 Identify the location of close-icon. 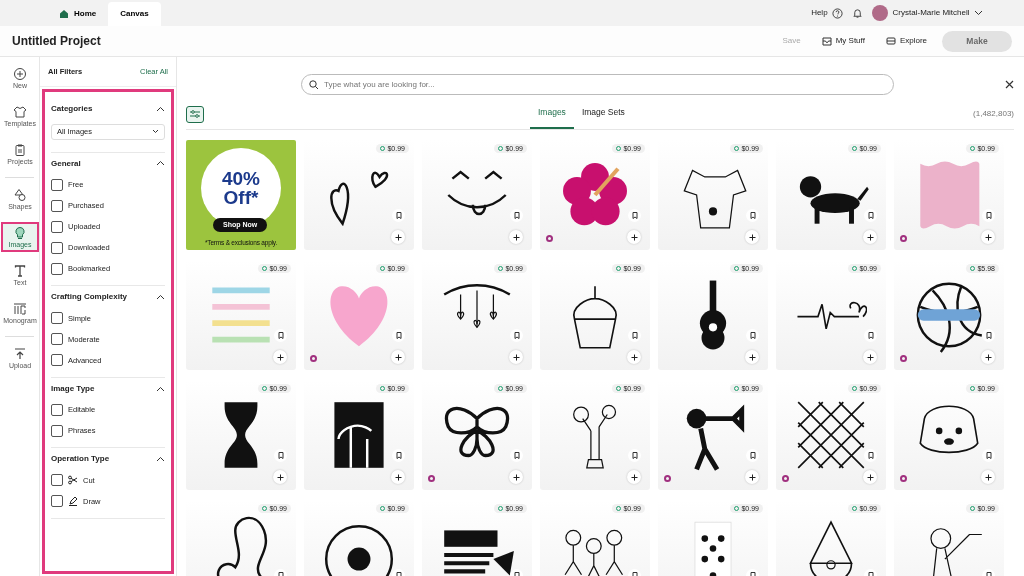
(1009, 84).